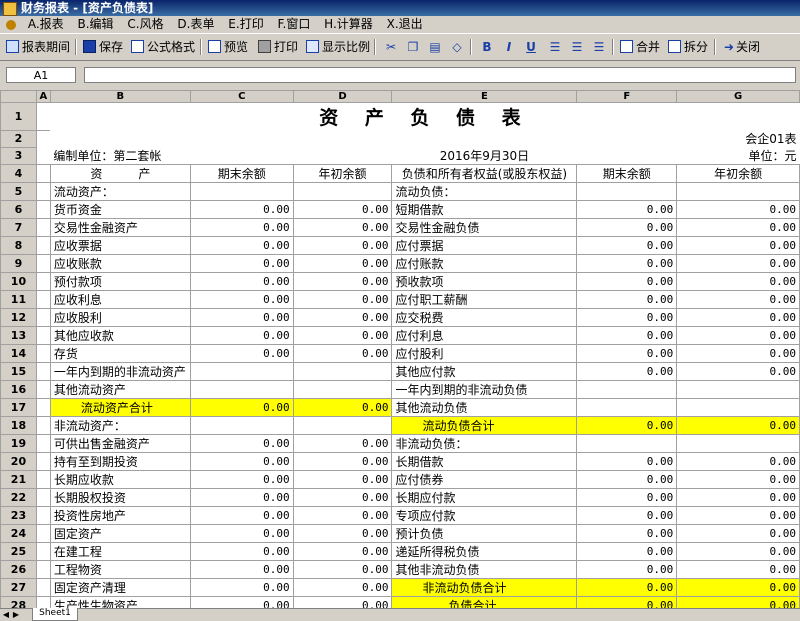 The height and width of the screenshot is (621, 800). What do you see at coordinates (484, 425) in the screenshot?
I see `liability-item-label: 流动负债合计` at bounding box center [484, 425].